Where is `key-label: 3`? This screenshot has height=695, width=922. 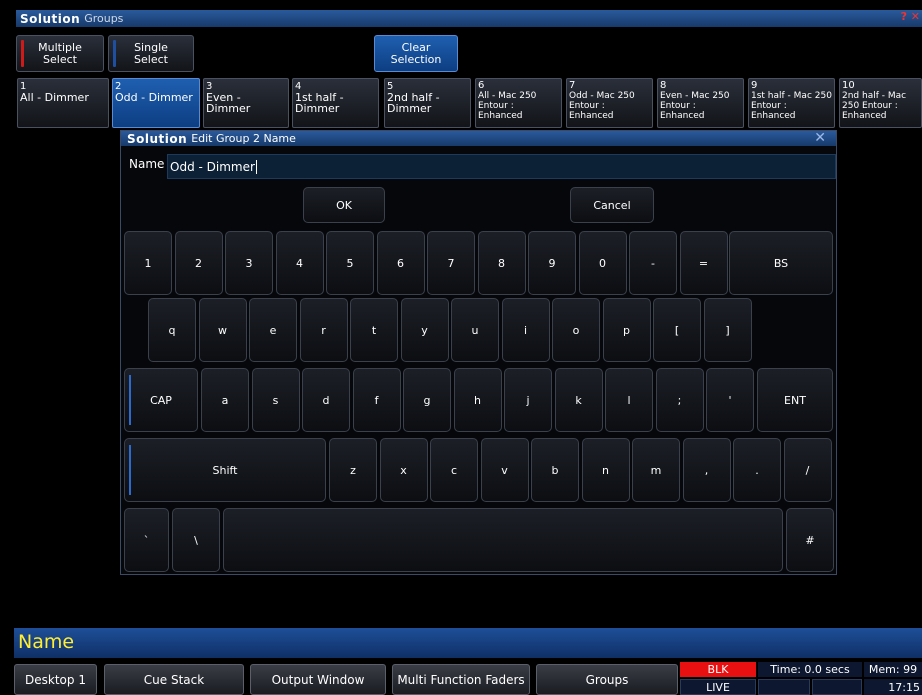
key-label: 3 is located at coordinates (249, 263).